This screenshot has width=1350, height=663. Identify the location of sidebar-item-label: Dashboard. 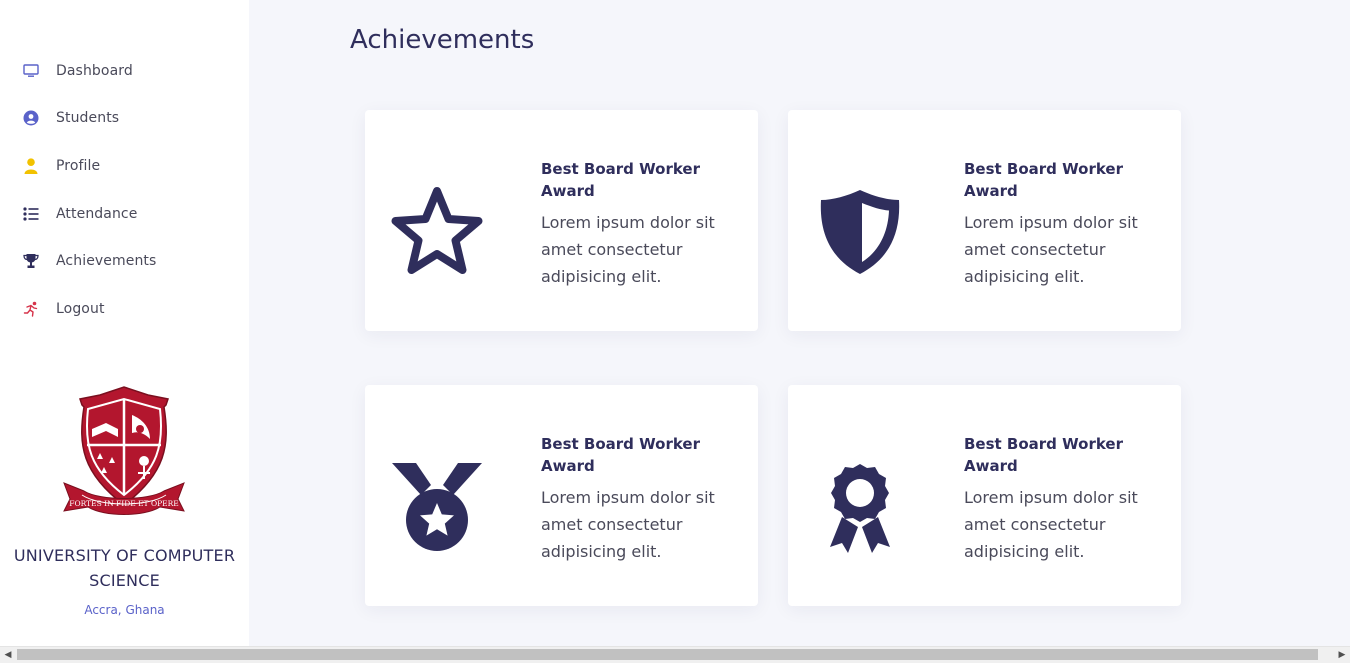
(94, 70).